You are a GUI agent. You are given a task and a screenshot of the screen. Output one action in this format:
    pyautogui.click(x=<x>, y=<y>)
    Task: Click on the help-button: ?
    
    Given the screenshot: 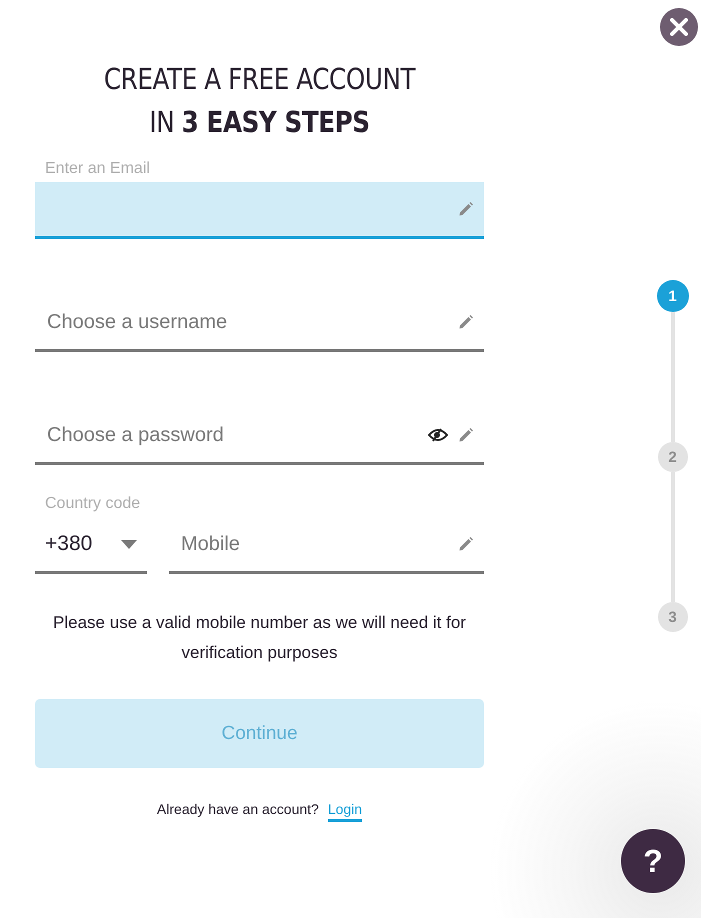 What is the action you would take?
    pyautogui.click(x=653, y=861)
    